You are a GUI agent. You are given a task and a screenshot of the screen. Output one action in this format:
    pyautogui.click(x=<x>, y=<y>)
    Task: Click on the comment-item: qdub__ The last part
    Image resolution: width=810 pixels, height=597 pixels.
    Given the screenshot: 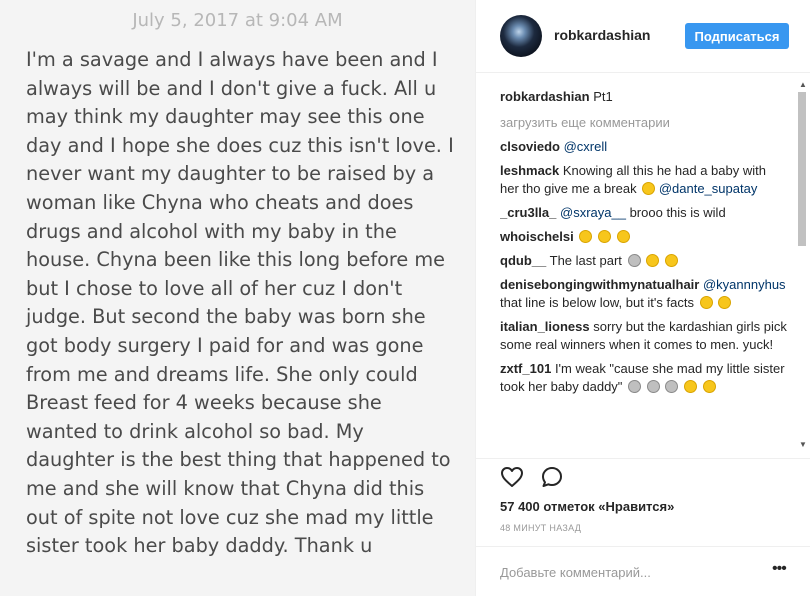 What is the action you would take?
    pyautogui.click(x=644, y=261)
    